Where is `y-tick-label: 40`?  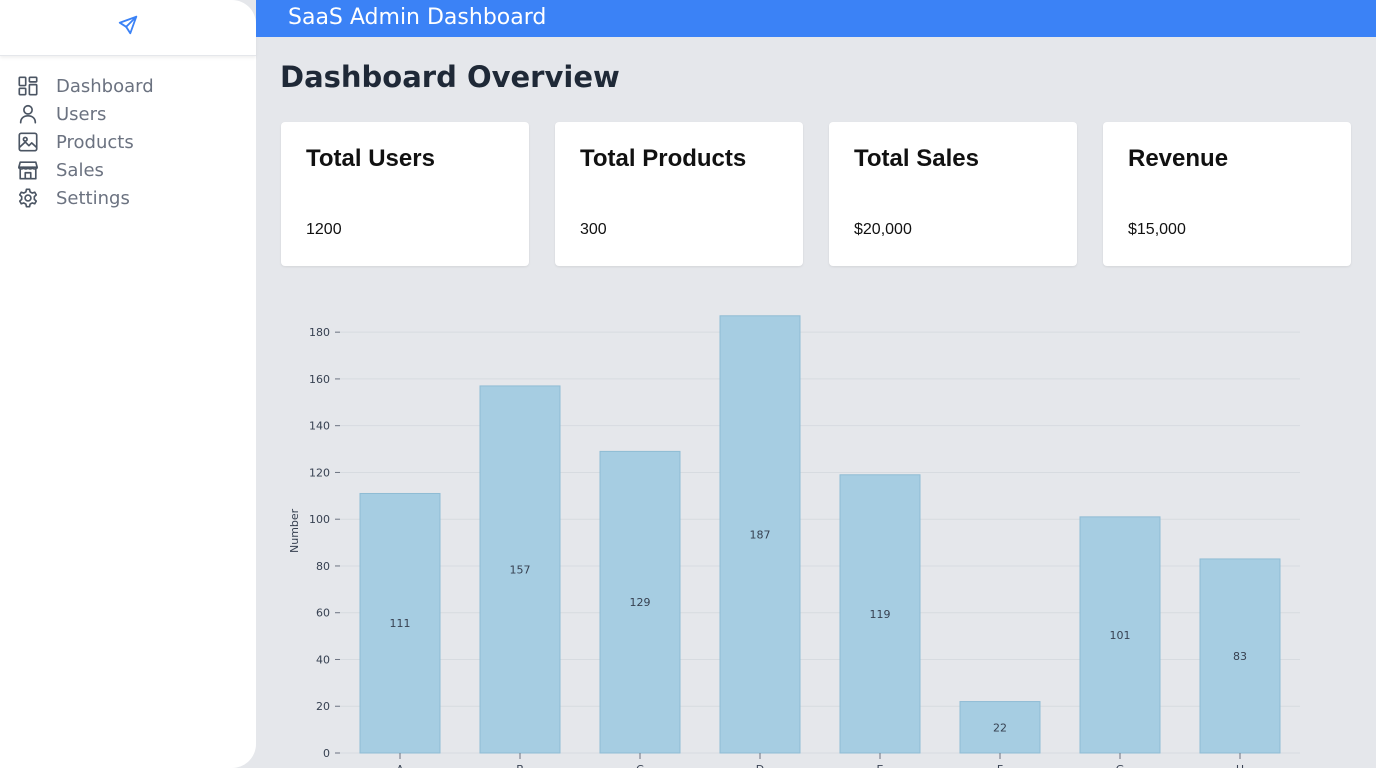 y-tick-label: 40 is located at coordinates (323, 659).